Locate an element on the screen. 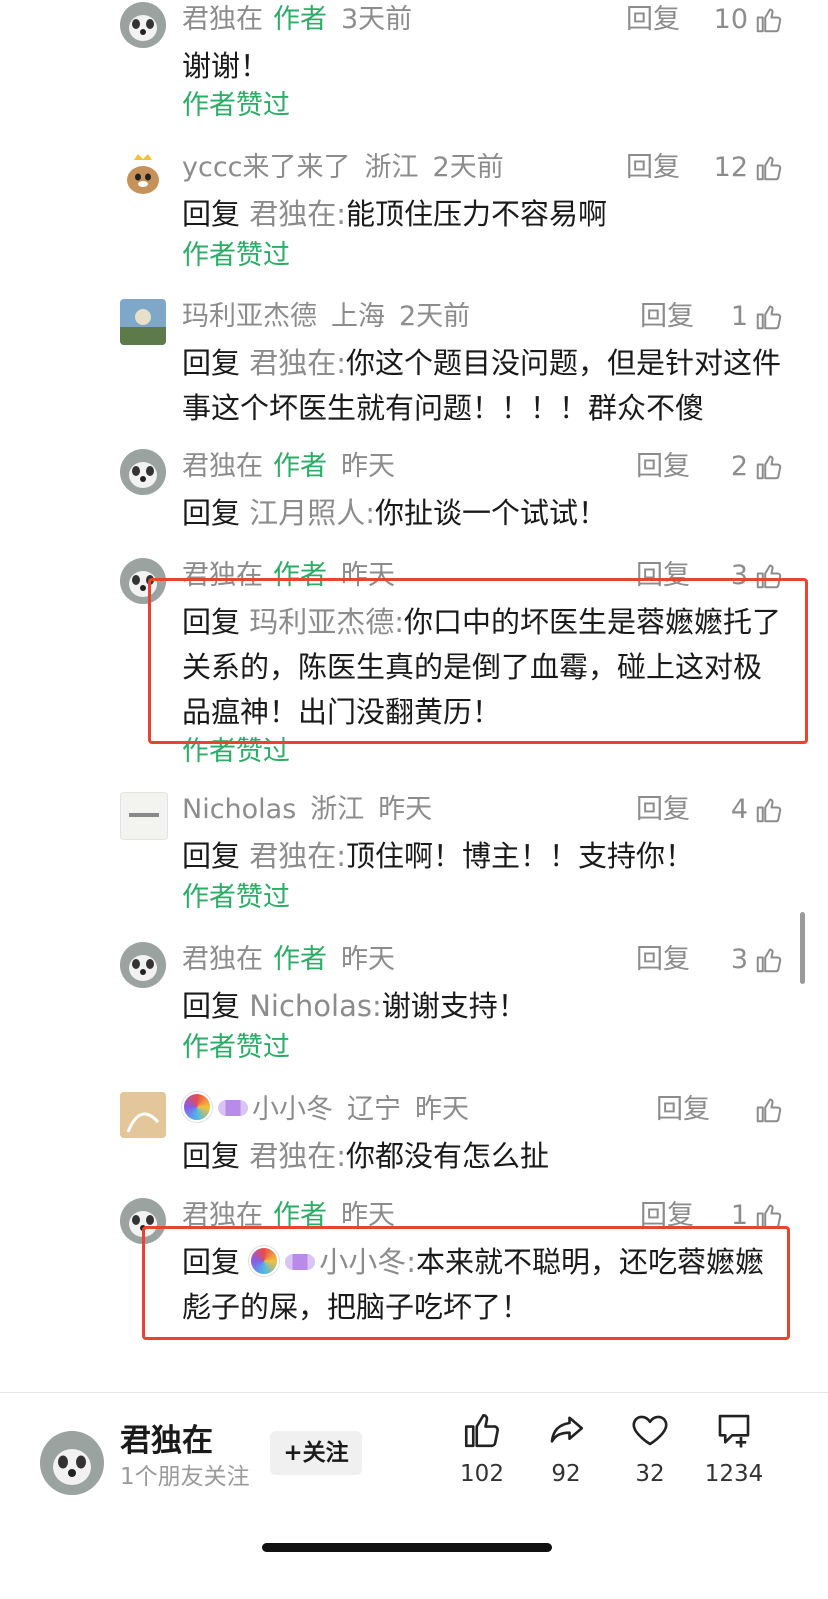  favorite-action: 32 is located at coordinates (650, 1448).